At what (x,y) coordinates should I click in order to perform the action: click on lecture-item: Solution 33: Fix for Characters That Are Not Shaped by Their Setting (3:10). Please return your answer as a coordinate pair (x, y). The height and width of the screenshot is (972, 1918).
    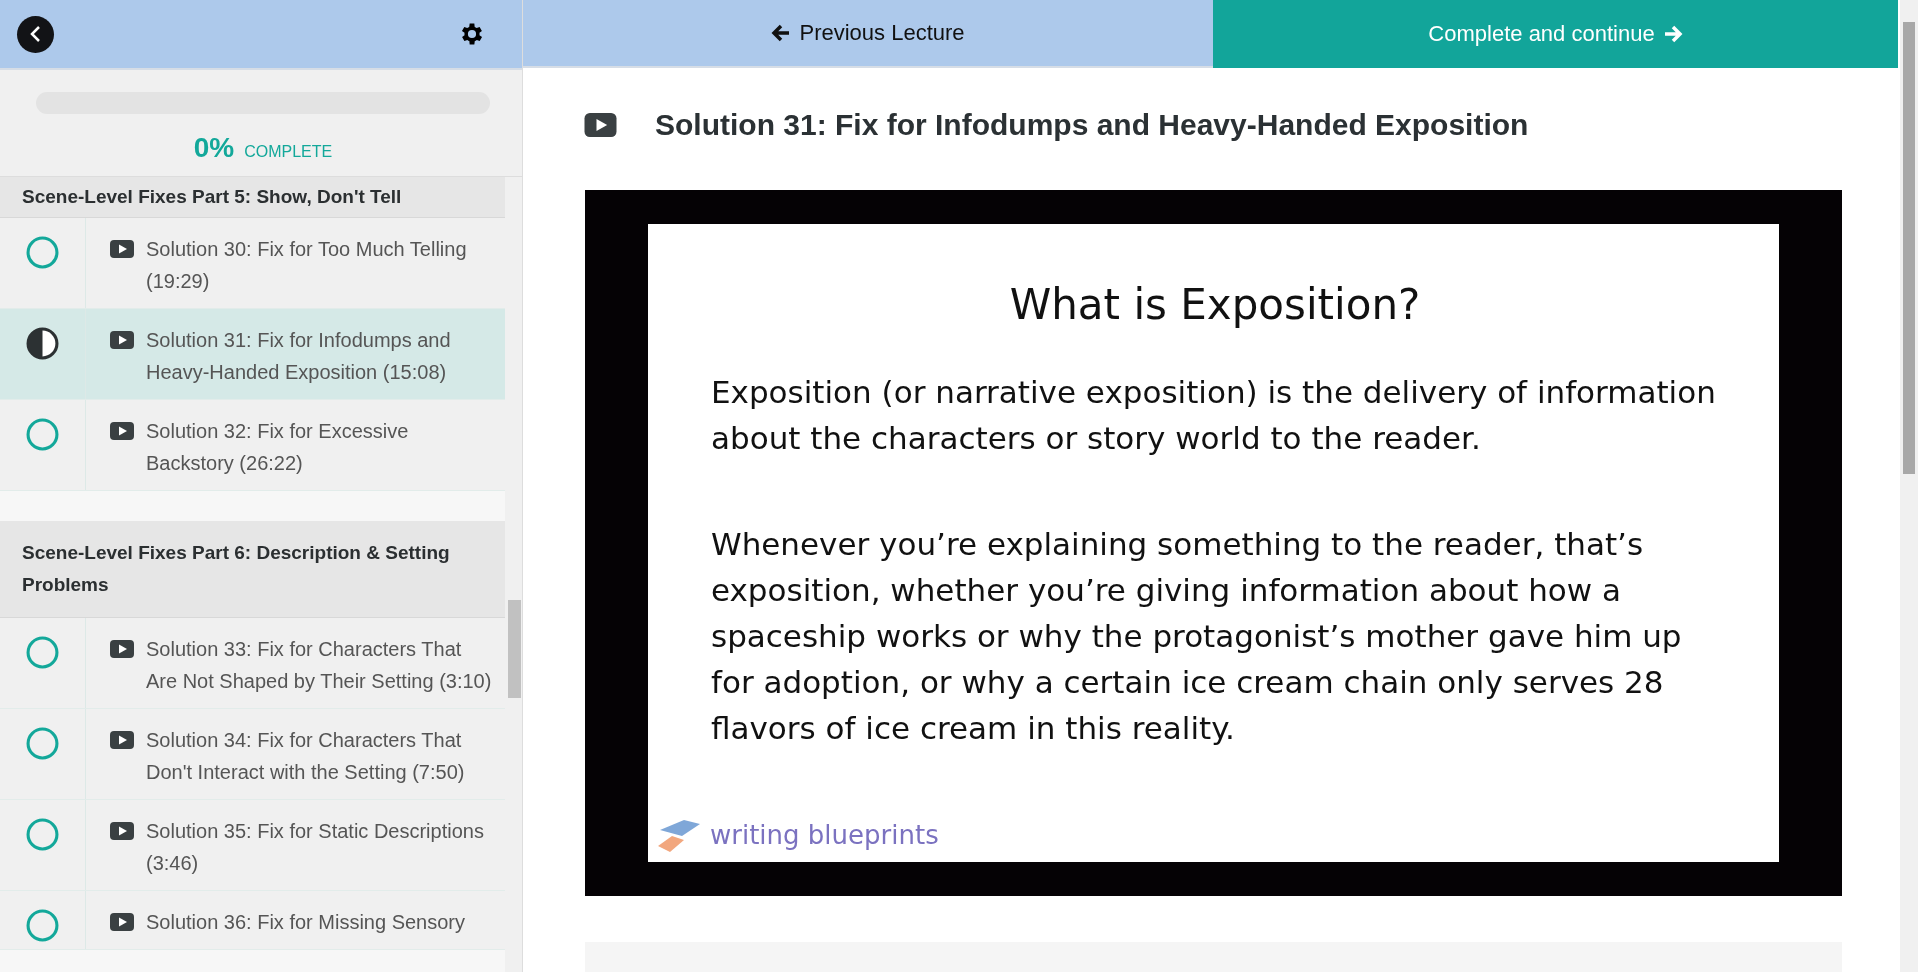
    Looking at the image, I should click on (252, 663).